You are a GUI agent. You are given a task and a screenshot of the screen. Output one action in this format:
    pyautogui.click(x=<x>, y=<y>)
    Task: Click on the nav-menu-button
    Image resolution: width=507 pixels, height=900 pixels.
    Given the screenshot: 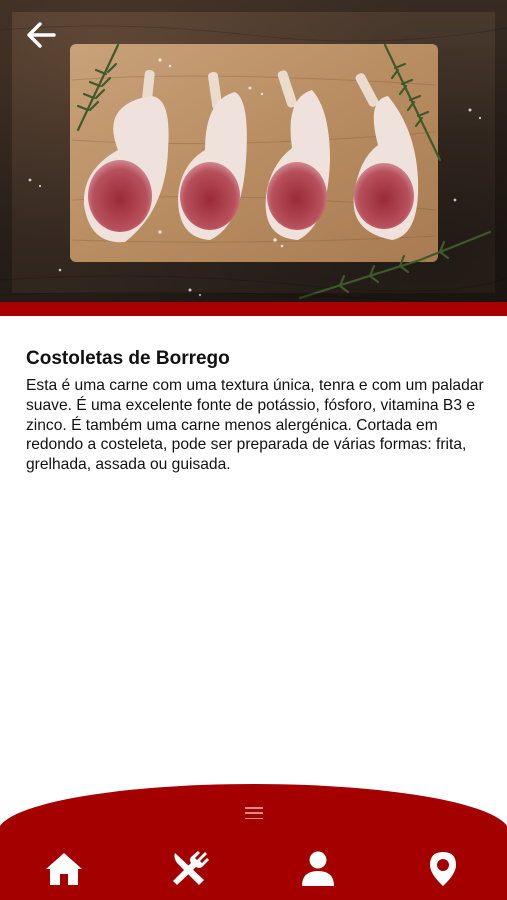 What is the action you would take?
    pyautogui.click(x=190, y=869)
    